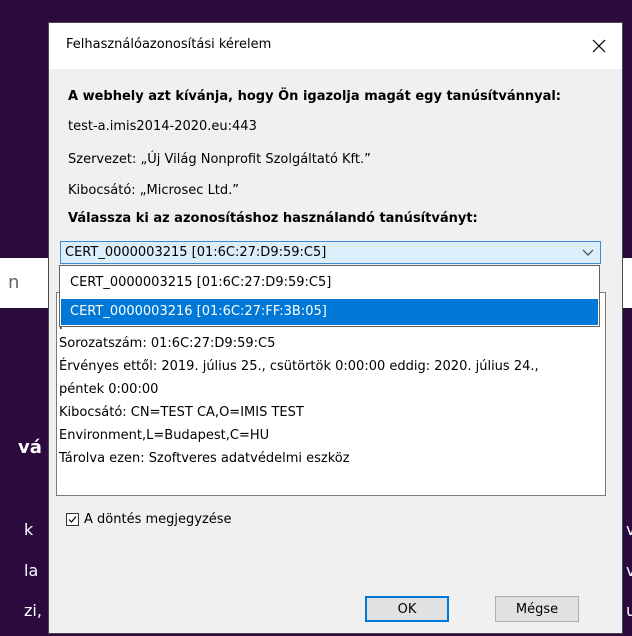 The height and width of the screenshot is (636, 632). I want to click on cancel-button: Mégse, so click(537, 609).